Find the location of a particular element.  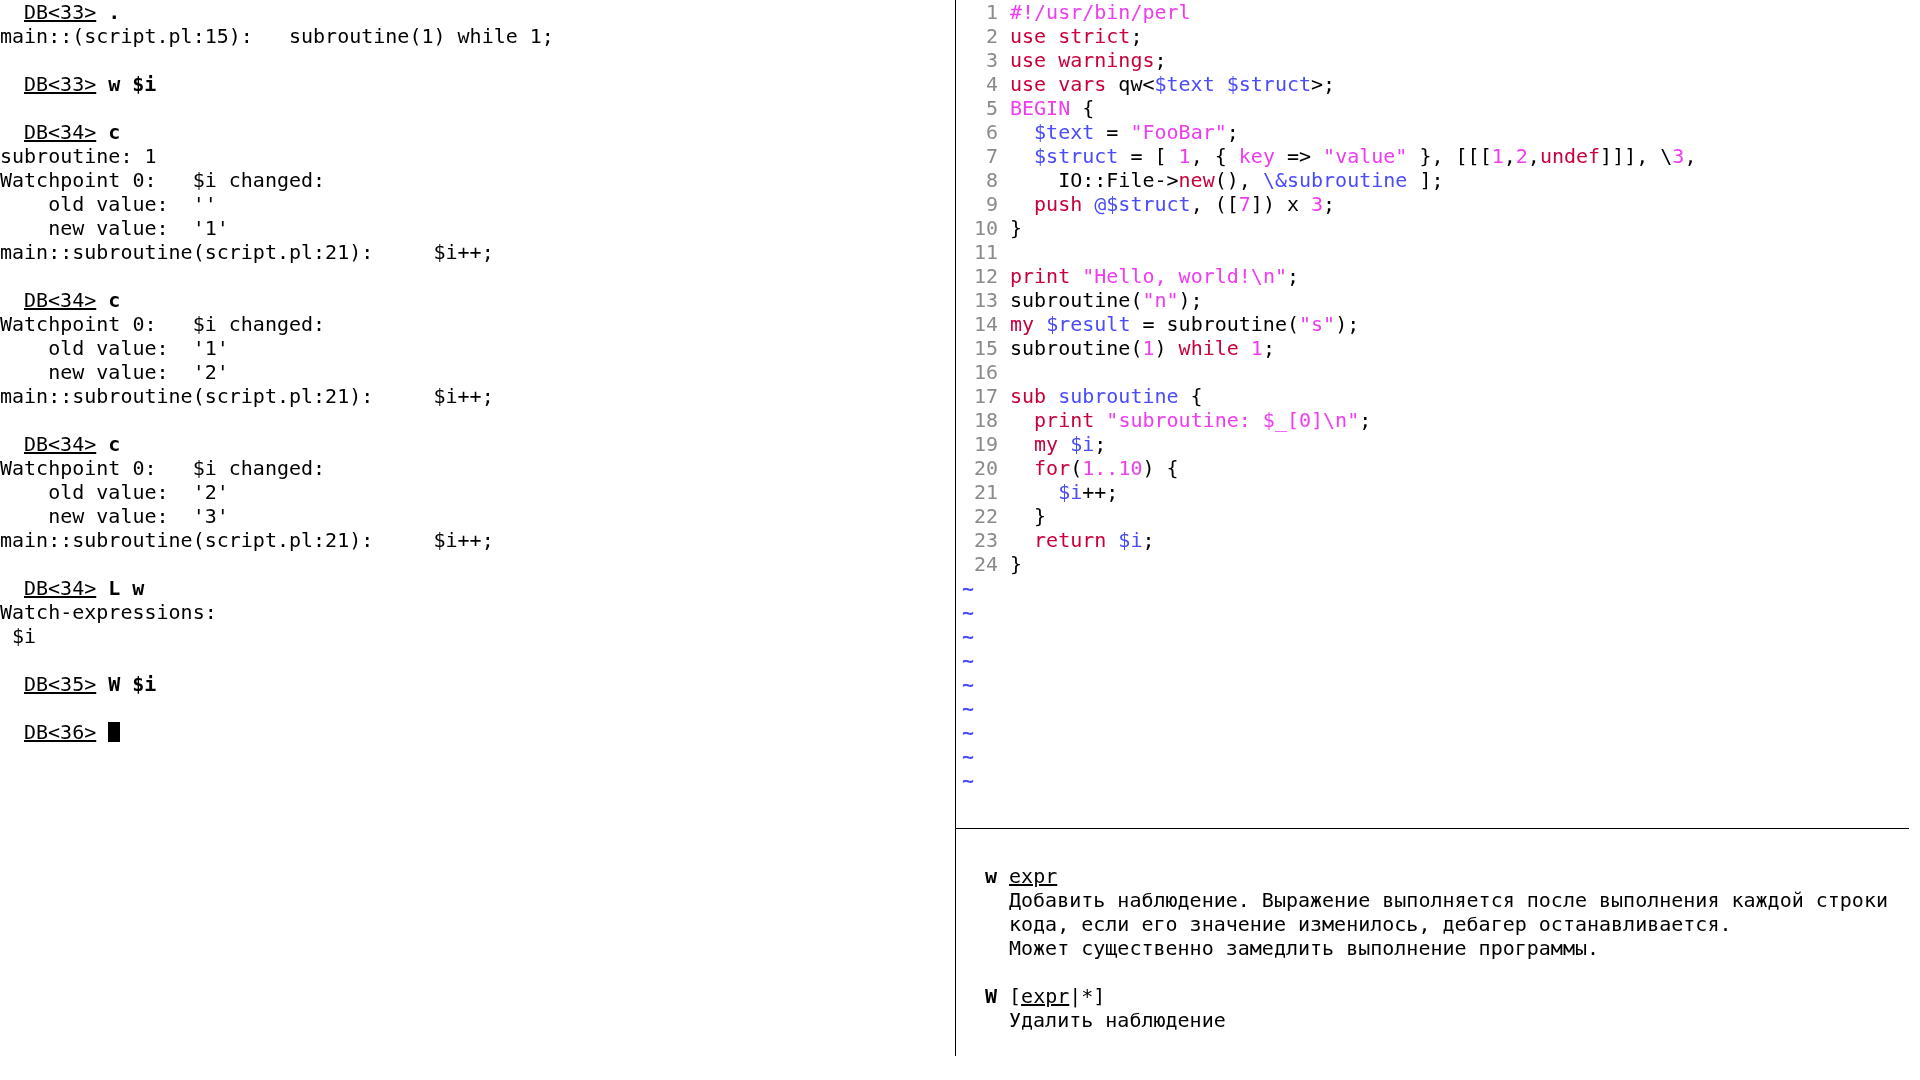

line-number: 23 is located at coordinates (985, 540).